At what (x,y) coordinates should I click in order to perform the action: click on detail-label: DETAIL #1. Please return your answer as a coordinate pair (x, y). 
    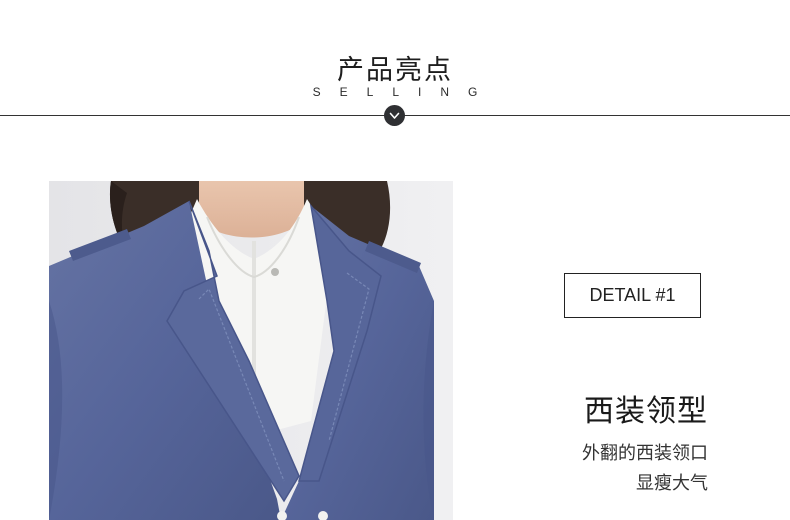
    Looking at the image, I should click on (632, 295).